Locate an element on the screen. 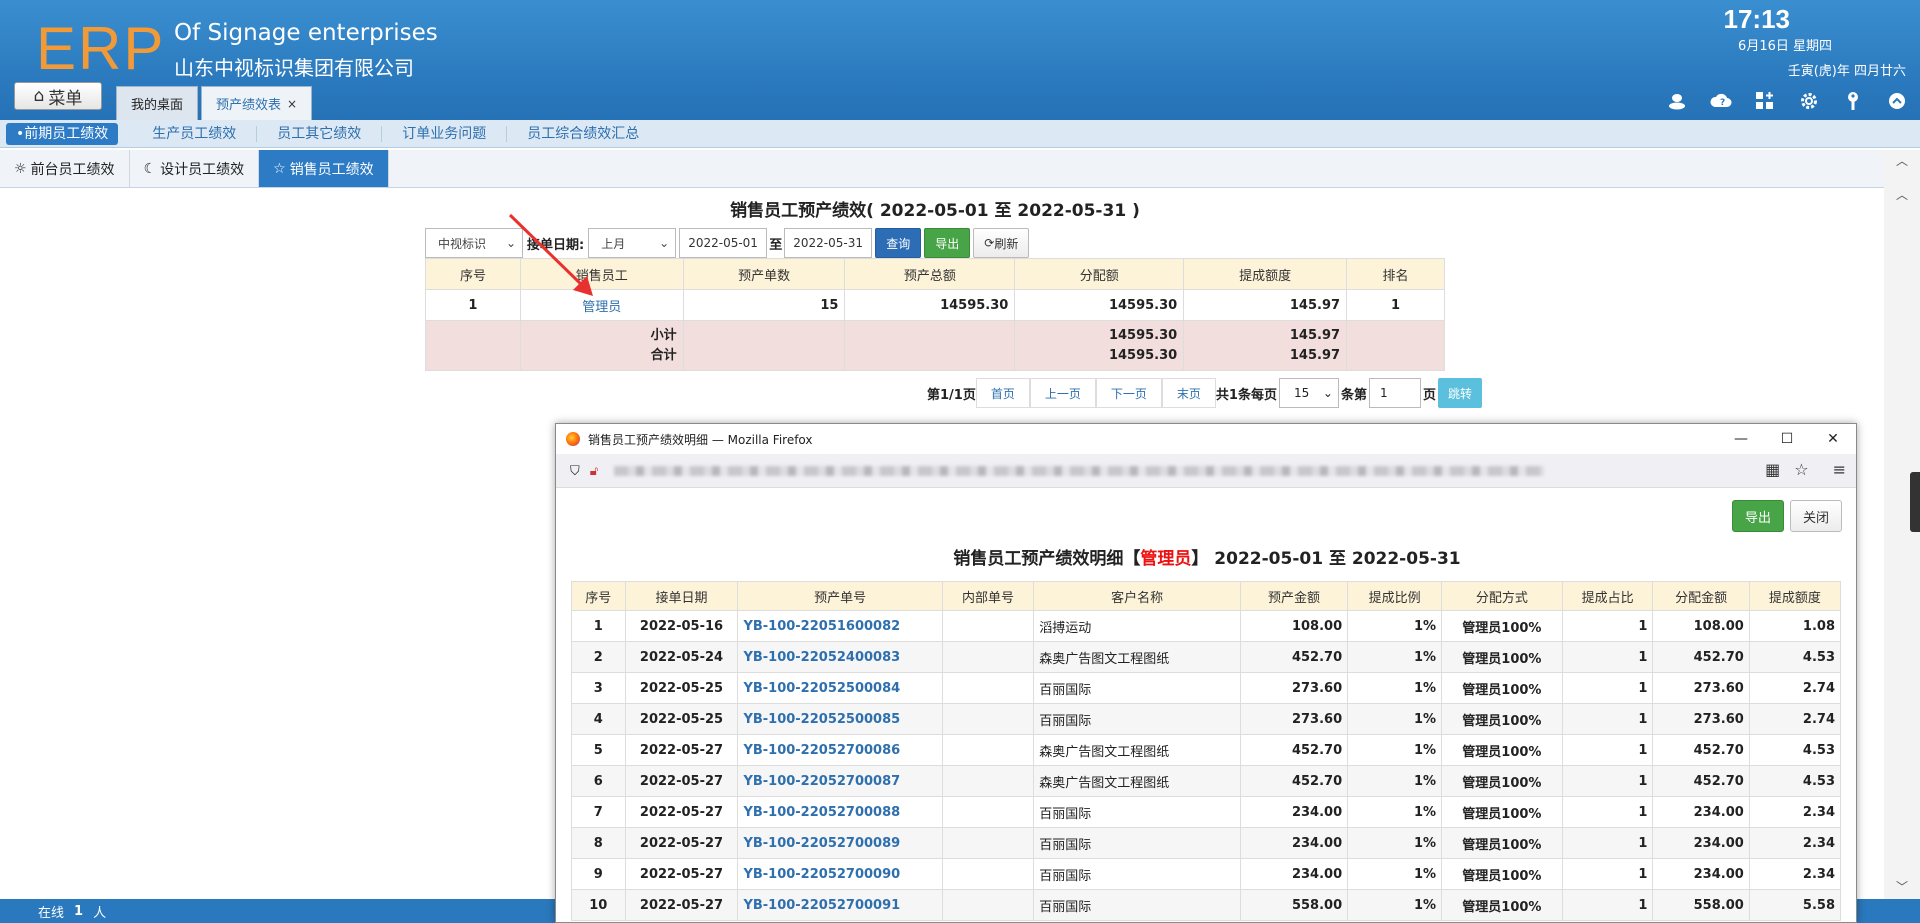 The image size is (1920, 923). cell-date: 2022-05-24 is located at coordinates (681, 657).